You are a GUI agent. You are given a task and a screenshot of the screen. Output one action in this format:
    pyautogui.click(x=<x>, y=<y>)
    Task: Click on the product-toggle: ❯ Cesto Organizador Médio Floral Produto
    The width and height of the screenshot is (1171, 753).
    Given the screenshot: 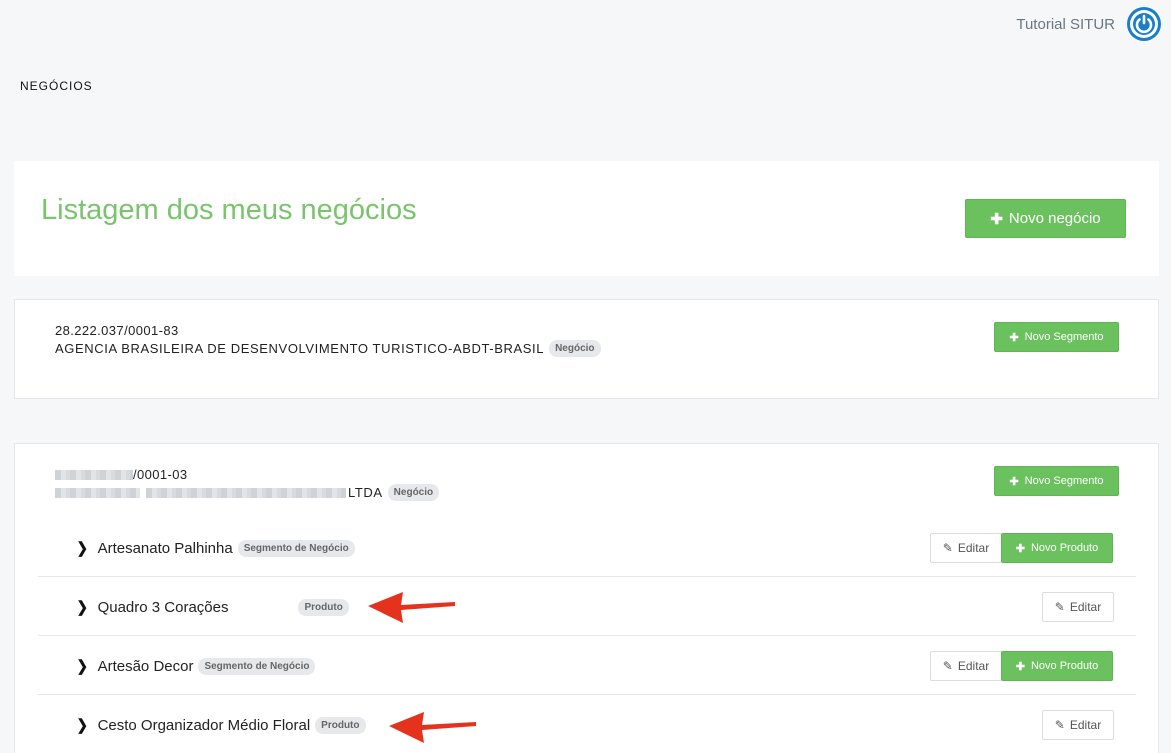 What is the action you would take?
    pyautogui.click(x=221, y=724)
    